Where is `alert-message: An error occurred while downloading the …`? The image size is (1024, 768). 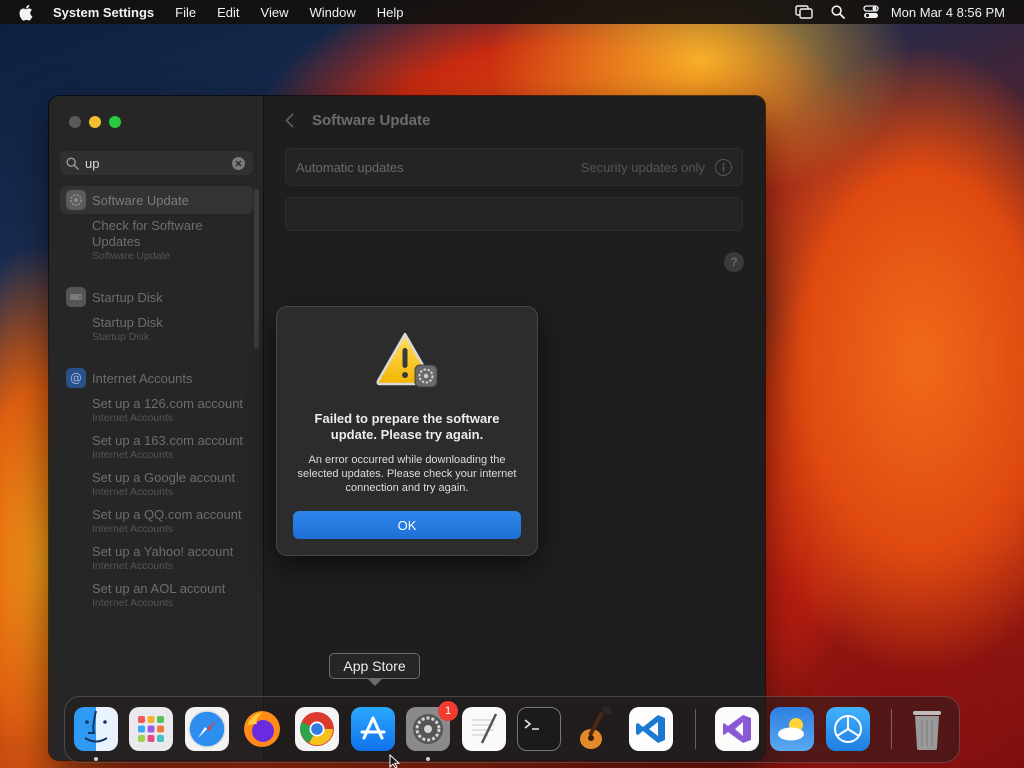 alert-message: An error occurred while downloading the … is located at coordinates (407, 474).